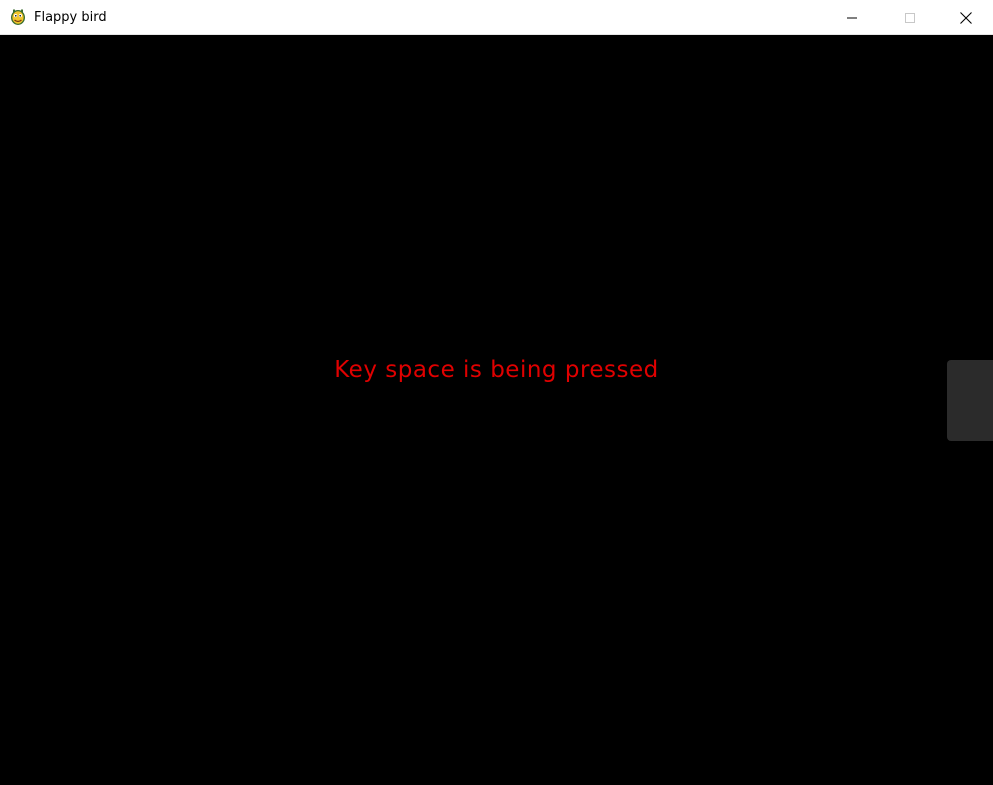 The image size is (993, 785). I want to click on maximize-icon, so click(910, 17).